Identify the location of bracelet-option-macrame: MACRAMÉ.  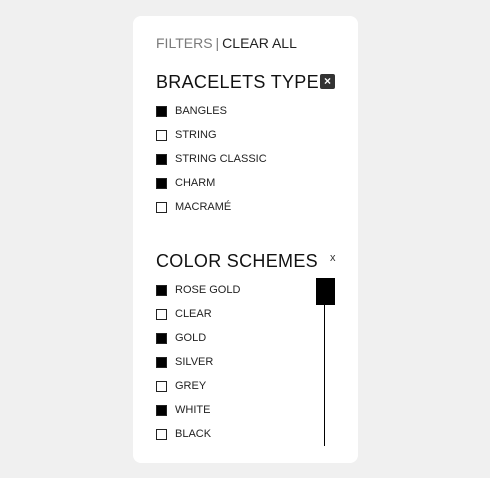
(193, 207).